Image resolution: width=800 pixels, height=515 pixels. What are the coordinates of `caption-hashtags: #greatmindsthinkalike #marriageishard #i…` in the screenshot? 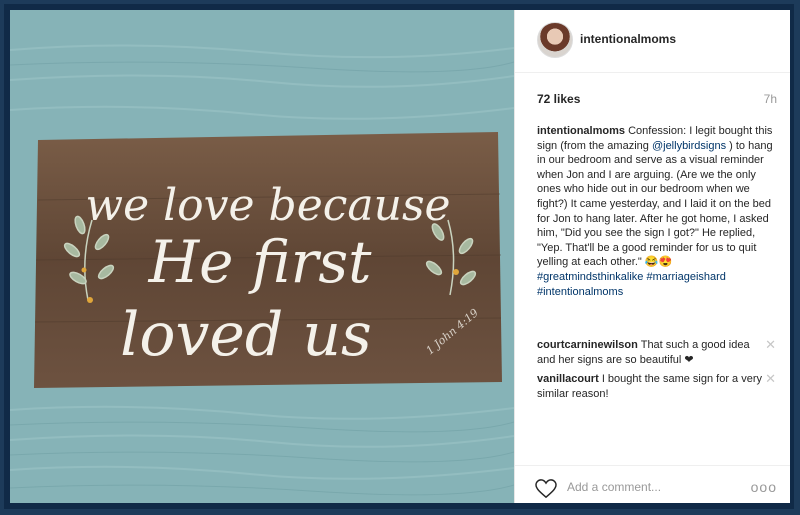 It's located at (631, 284).